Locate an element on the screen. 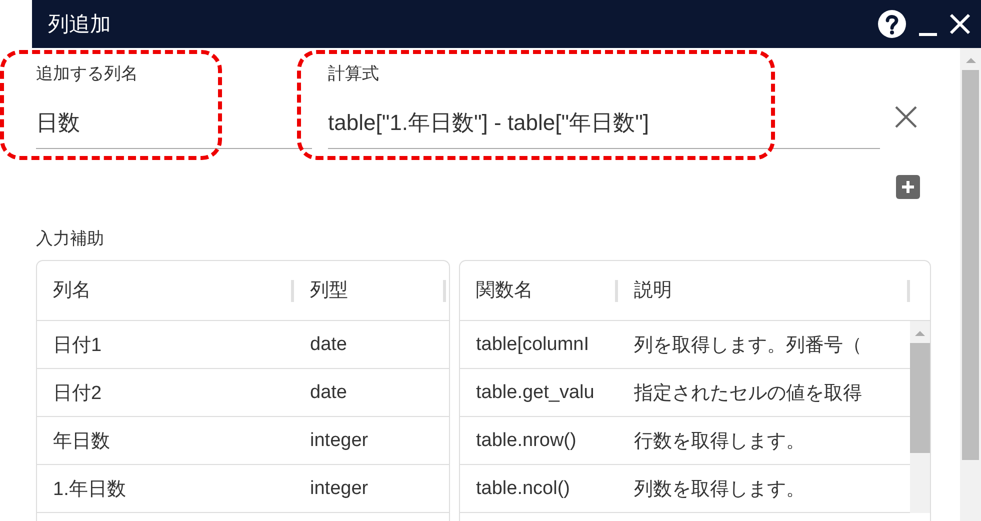 This screenshot has height=521, width=981. table-cell-text: table.ncol() is located at coordinates (523, 489).